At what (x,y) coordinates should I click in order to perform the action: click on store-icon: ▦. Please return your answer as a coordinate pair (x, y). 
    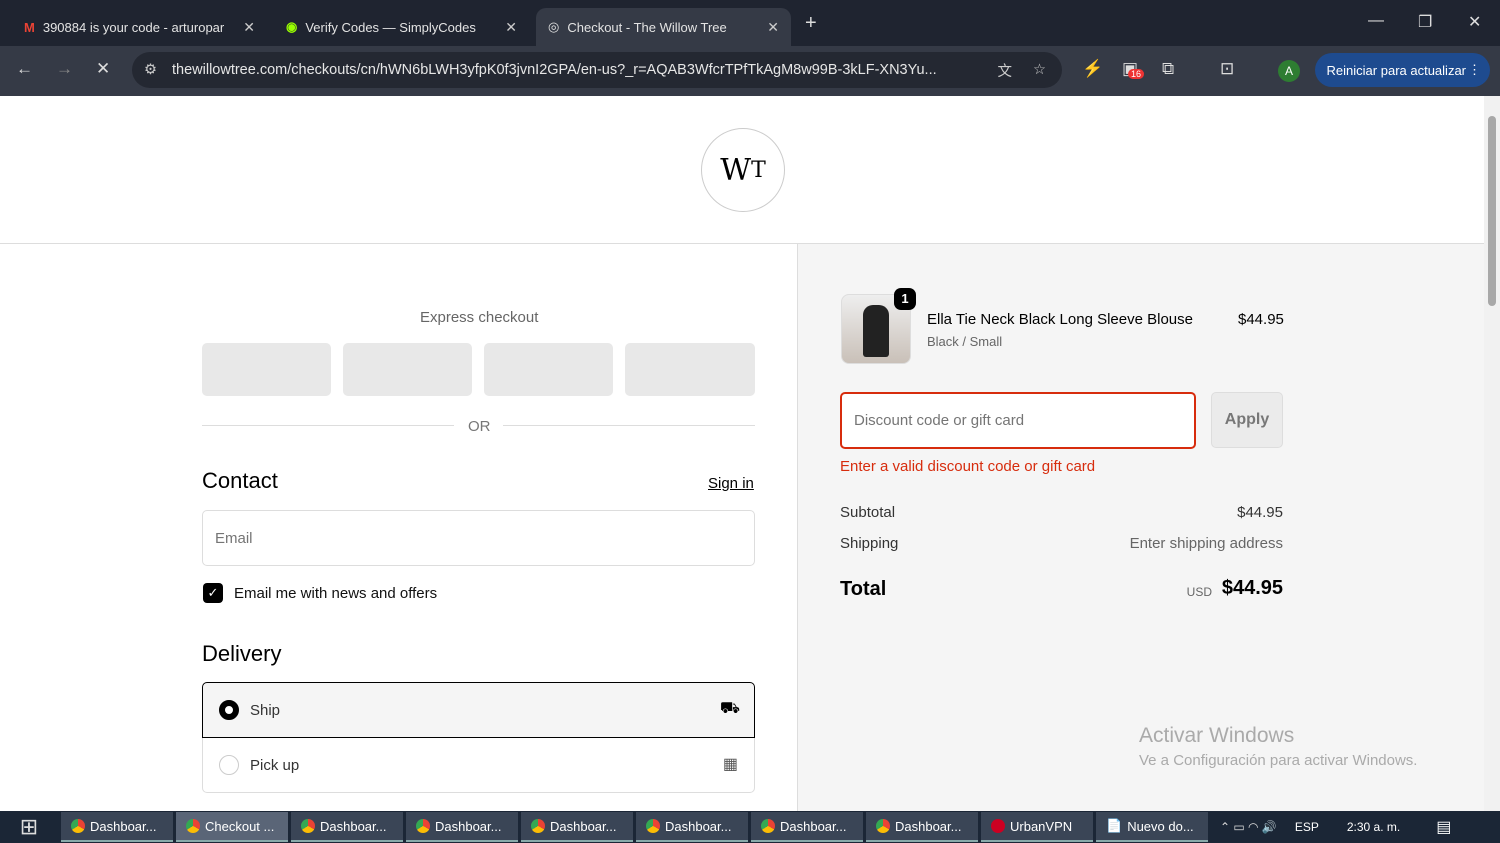
    Looking at the image, I should click on (730, 764).